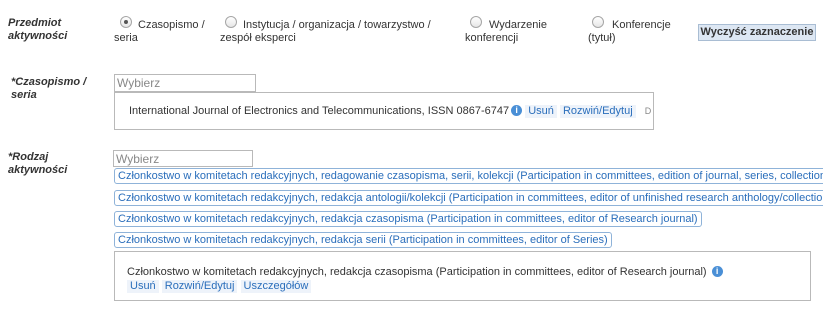  Describe the element at coordinates (38, 36) in the screenshot. I see `subject-label-line2: aktywności` at that location.